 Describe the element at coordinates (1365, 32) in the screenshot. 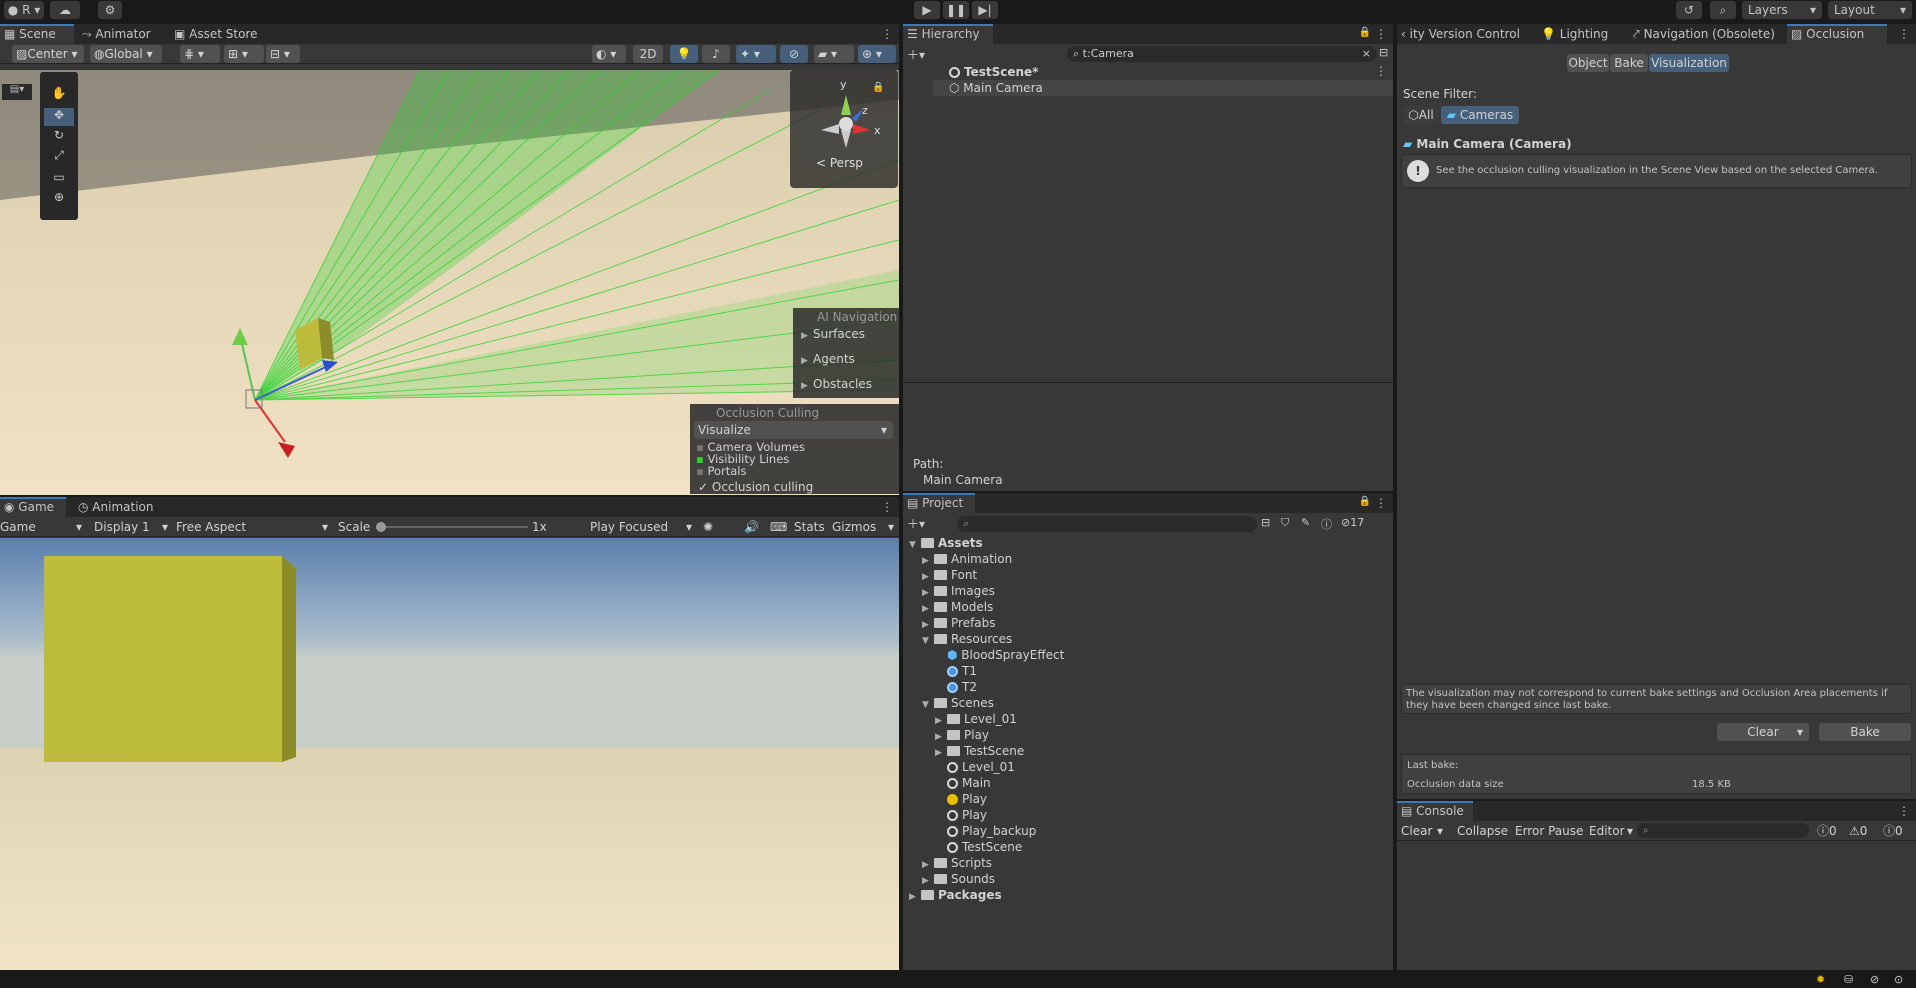

I see `lock-icon: 🔒` at that location.